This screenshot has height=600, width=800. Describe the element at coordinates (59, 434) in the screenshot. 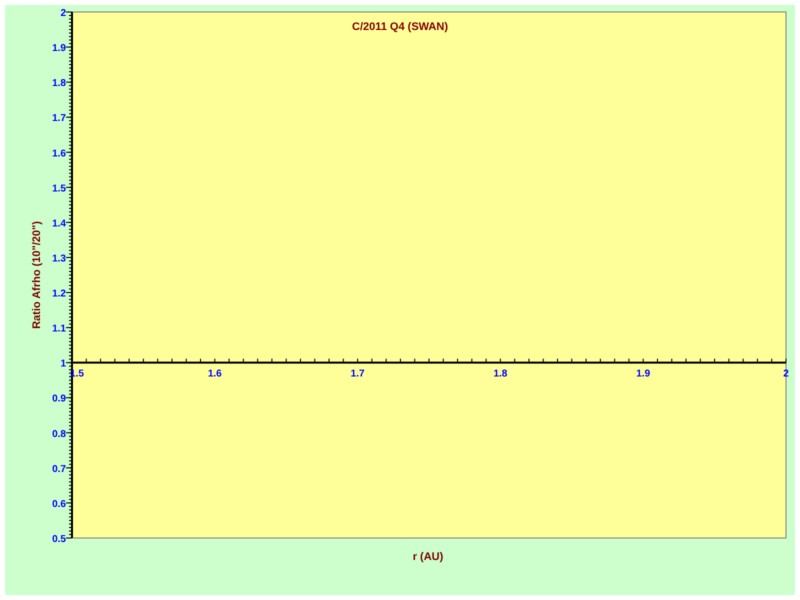

I see `tick-label: 0.8` at that location.